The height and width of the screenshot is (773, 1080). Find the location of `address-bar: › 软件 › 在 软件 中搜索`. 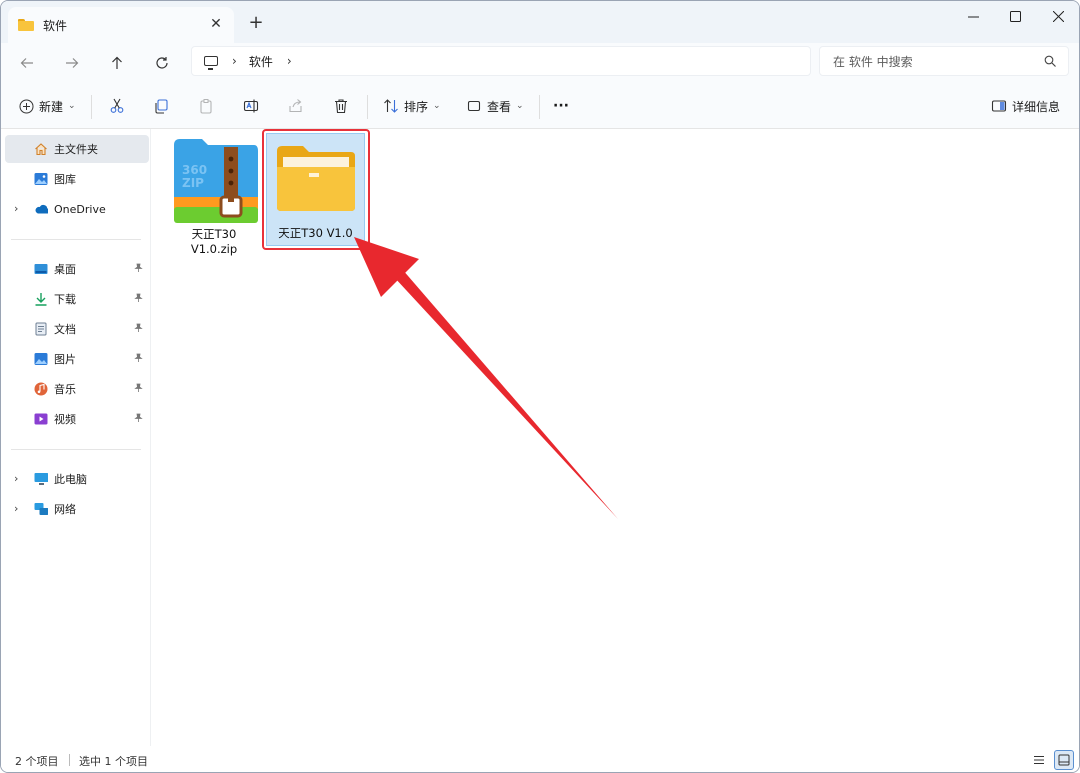

address-bar: › 软件 › 在 软件 中搜索 is located at coordinates (540, 63).